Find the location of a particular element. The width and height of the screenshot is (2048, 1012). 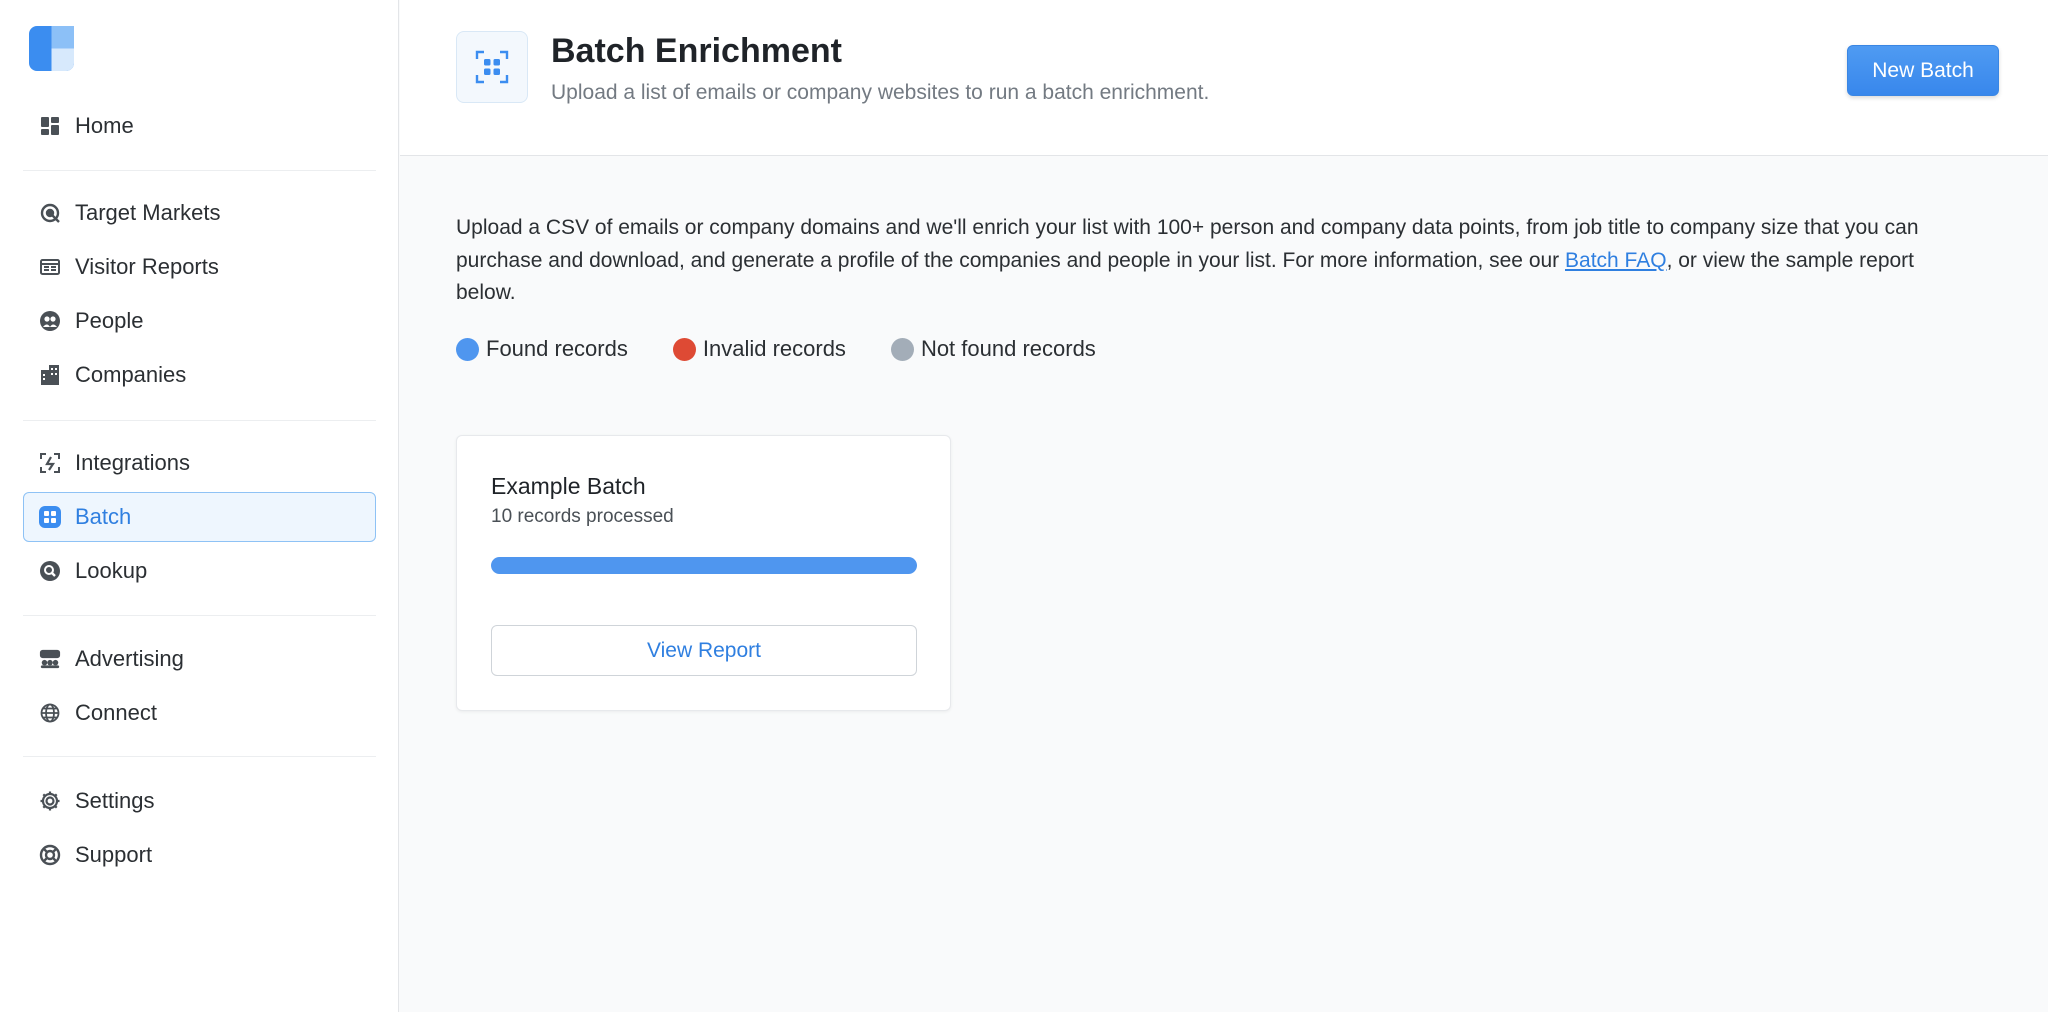

building-icon is located at coordinates (50, 375).